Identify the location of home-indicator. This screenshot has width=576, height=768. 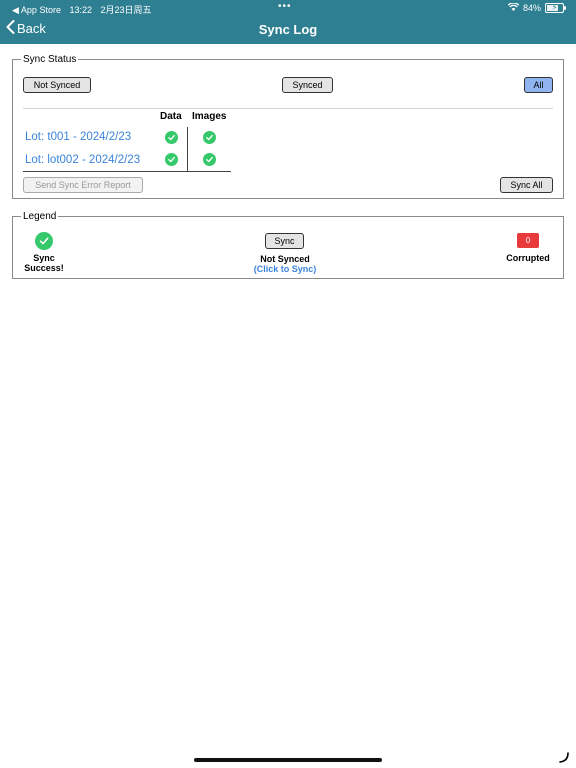
(288, 760).